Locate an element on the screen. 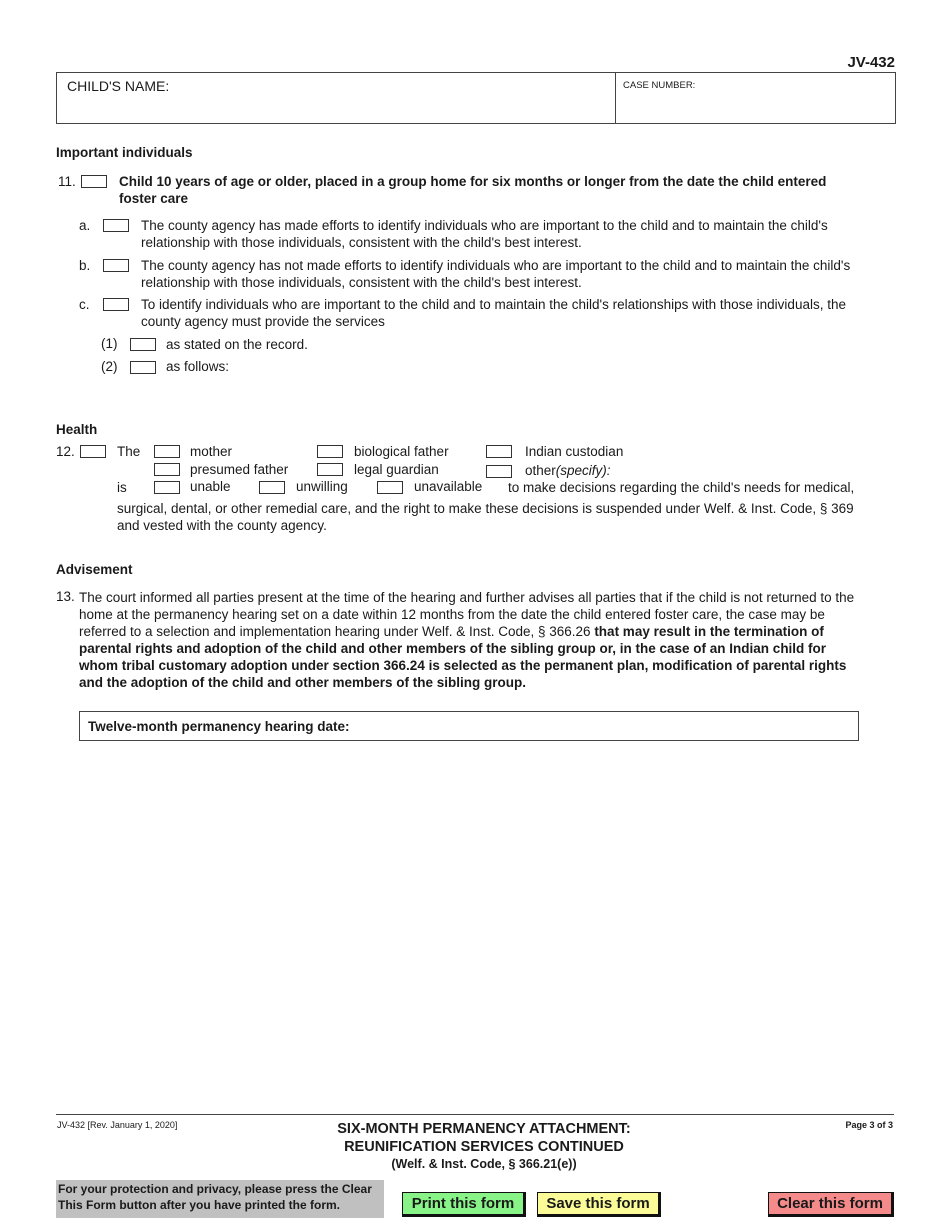 The height and width of the screenshot is (1230, 950). item-11b-letter: b. is located at coordinates (85, 265).